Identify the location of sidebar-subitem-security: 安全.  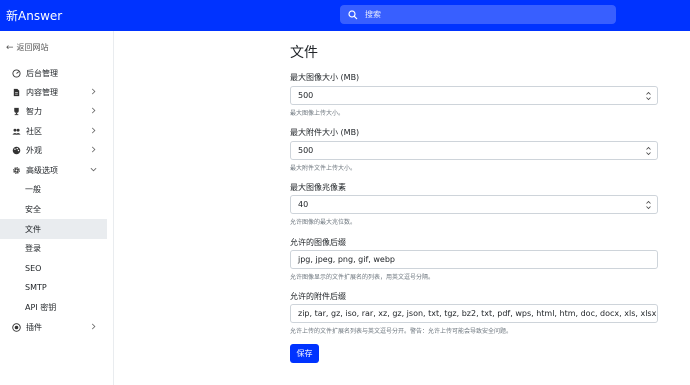
(53, 209).